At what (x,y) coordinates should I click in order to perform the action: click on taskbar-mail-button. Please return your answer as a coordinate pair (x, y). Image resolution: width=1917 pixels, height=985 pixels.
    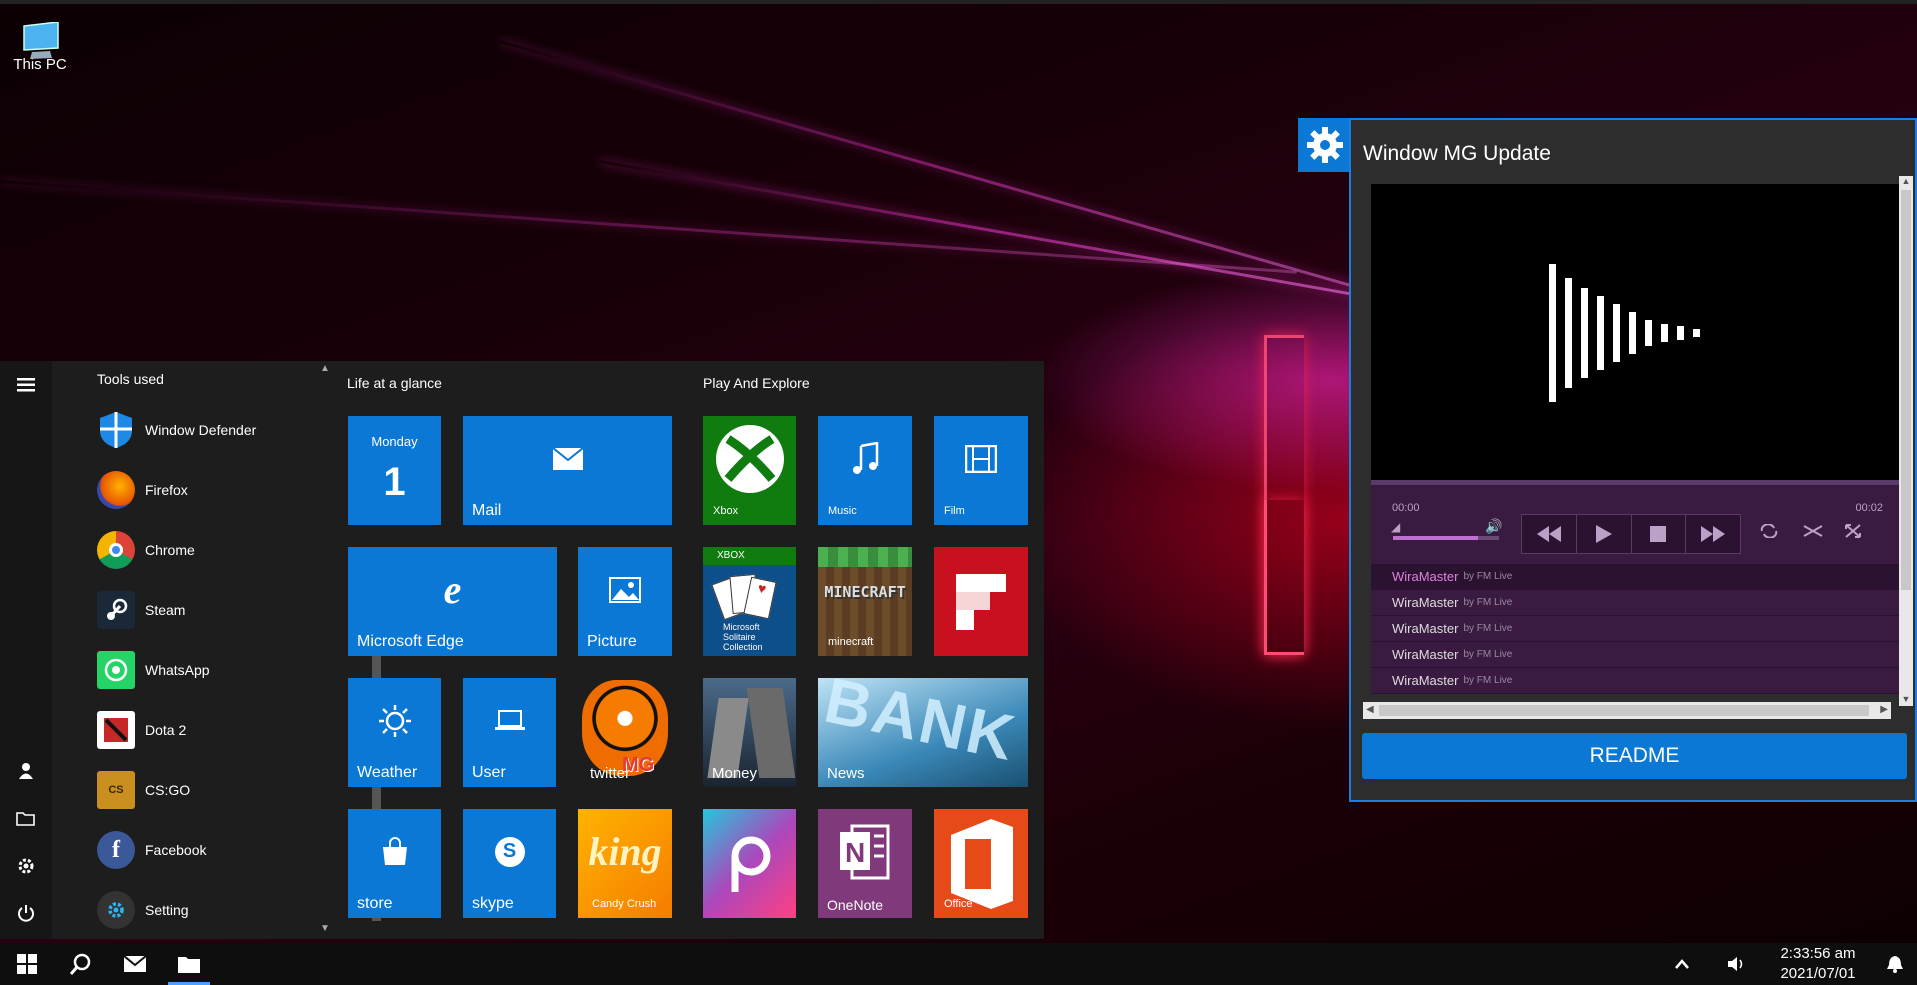
    Looking at the image, I should click on (135, 964).